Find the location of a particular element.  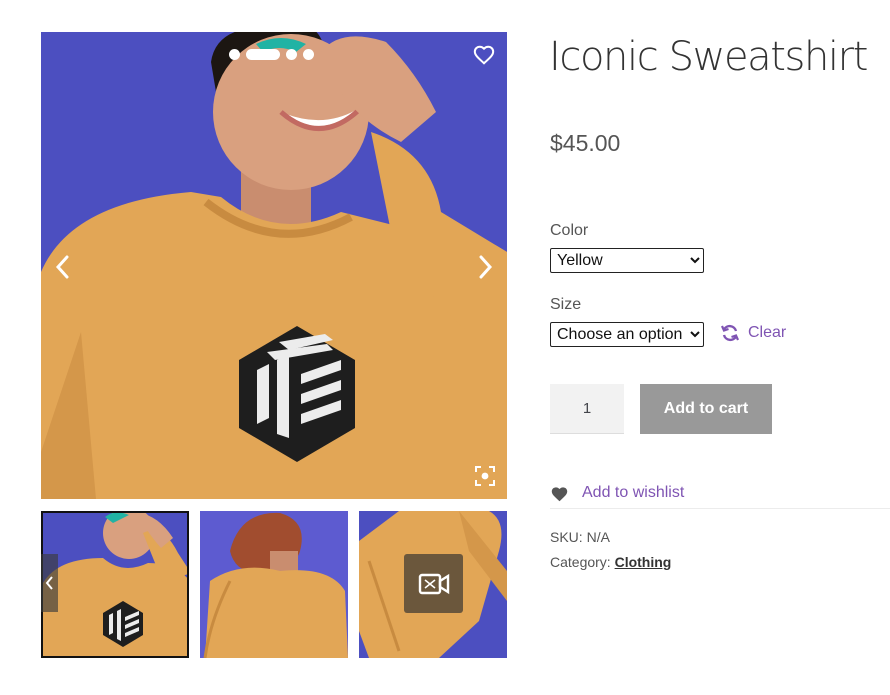

product-category: Category: Clothing is located at coordinates (610, 562).